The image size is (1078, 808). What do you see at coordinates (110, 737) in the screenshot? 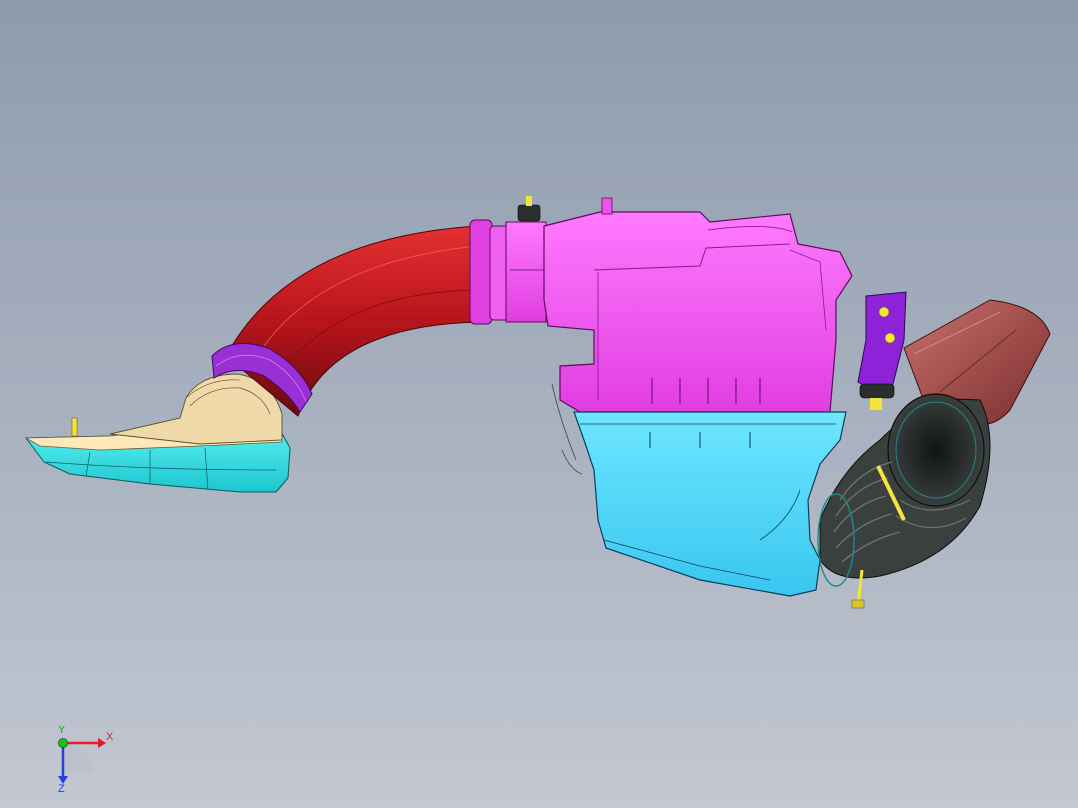
I see `x-axis-label: X` at bounding box center [110, 737].